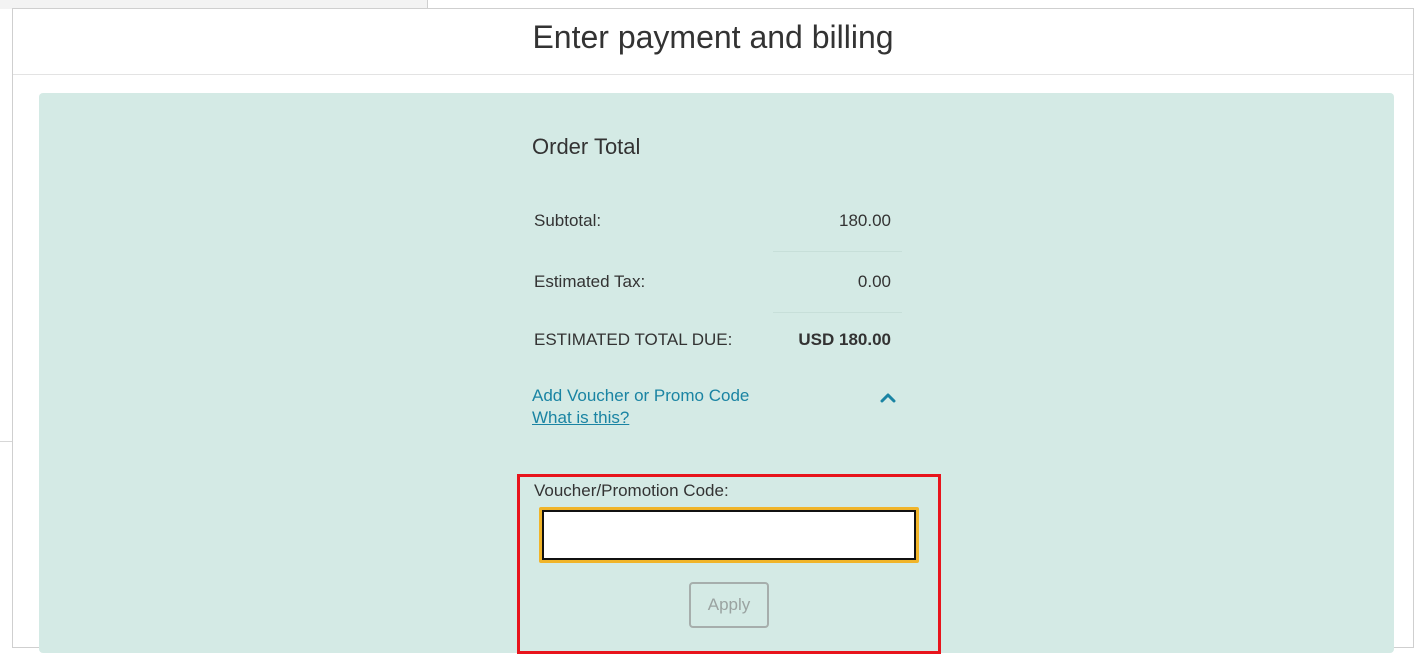 The height and width of the screenshot is (654, 1421). What do you see at coordinates (837, 251) in the screenshot?
I see `row-divider` at bounding box center [837, 251].